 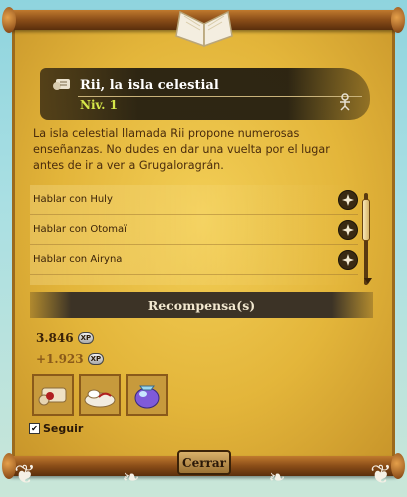 I want to click on close-button: Cerrar, so click(x=204, y=462).